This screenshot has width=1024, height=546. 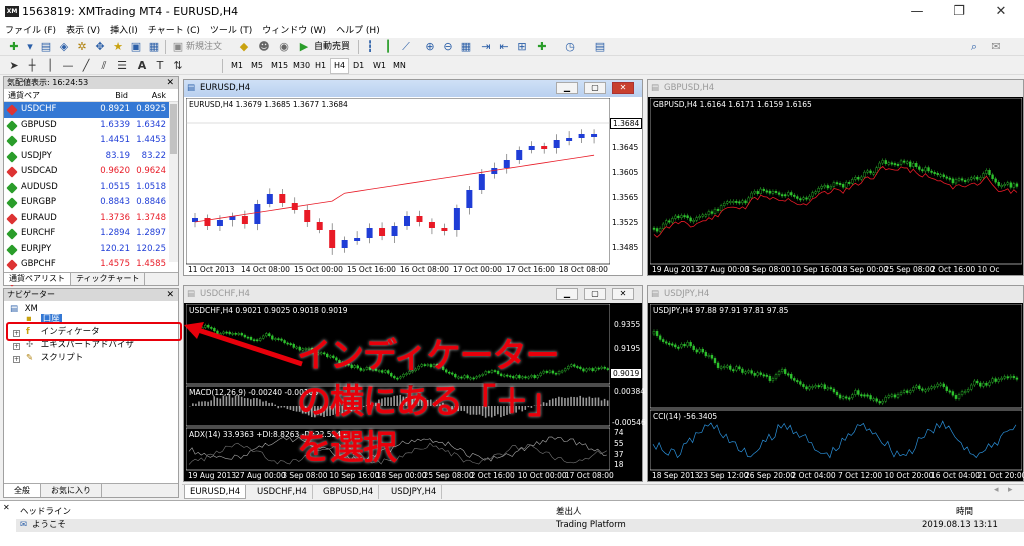 What do you see at coordinates (136, 47) in the screenshot?
I see `tester-icon: ▣` at bounding box center [136, 47].